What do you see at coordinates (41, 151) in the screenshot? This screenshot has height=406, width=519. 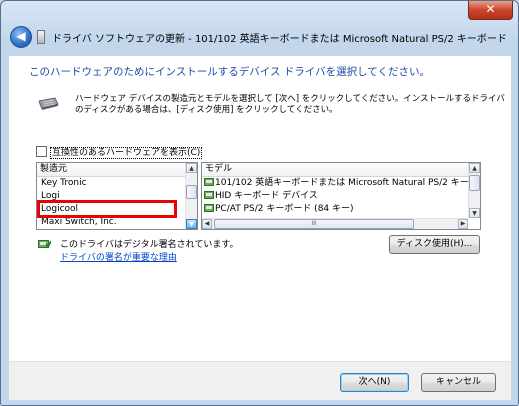 I see `checkbox-box` at bounding box center [41, 151].